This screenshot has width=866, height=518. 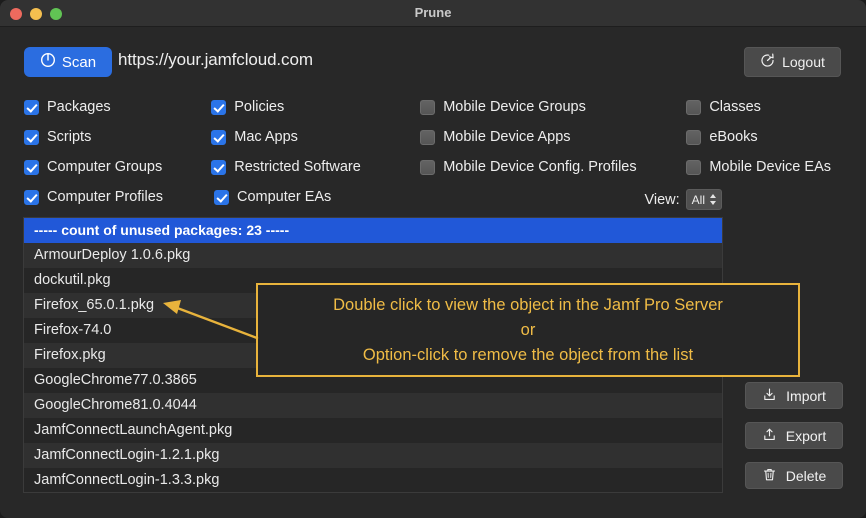 What do you see at coordinates (733, 137) in the screenshot?
I see `checkbox-ebooks-label: eBooks` at bounding box center [733, 137].